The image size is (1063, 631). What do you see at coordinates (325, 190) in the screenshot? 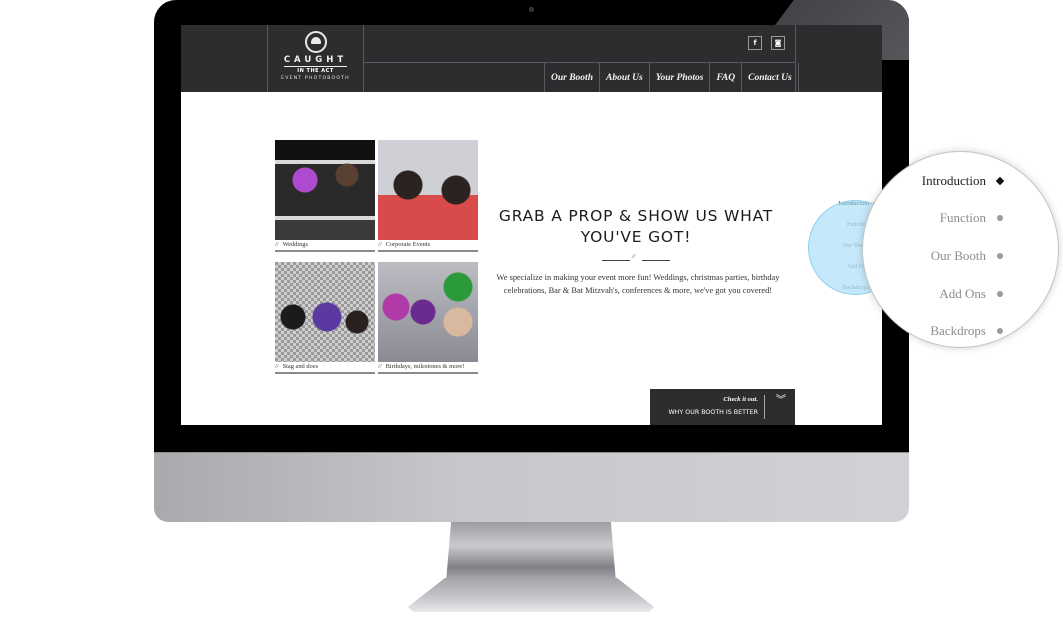
I see `photo-weddings` at bounding box center [325, 190].